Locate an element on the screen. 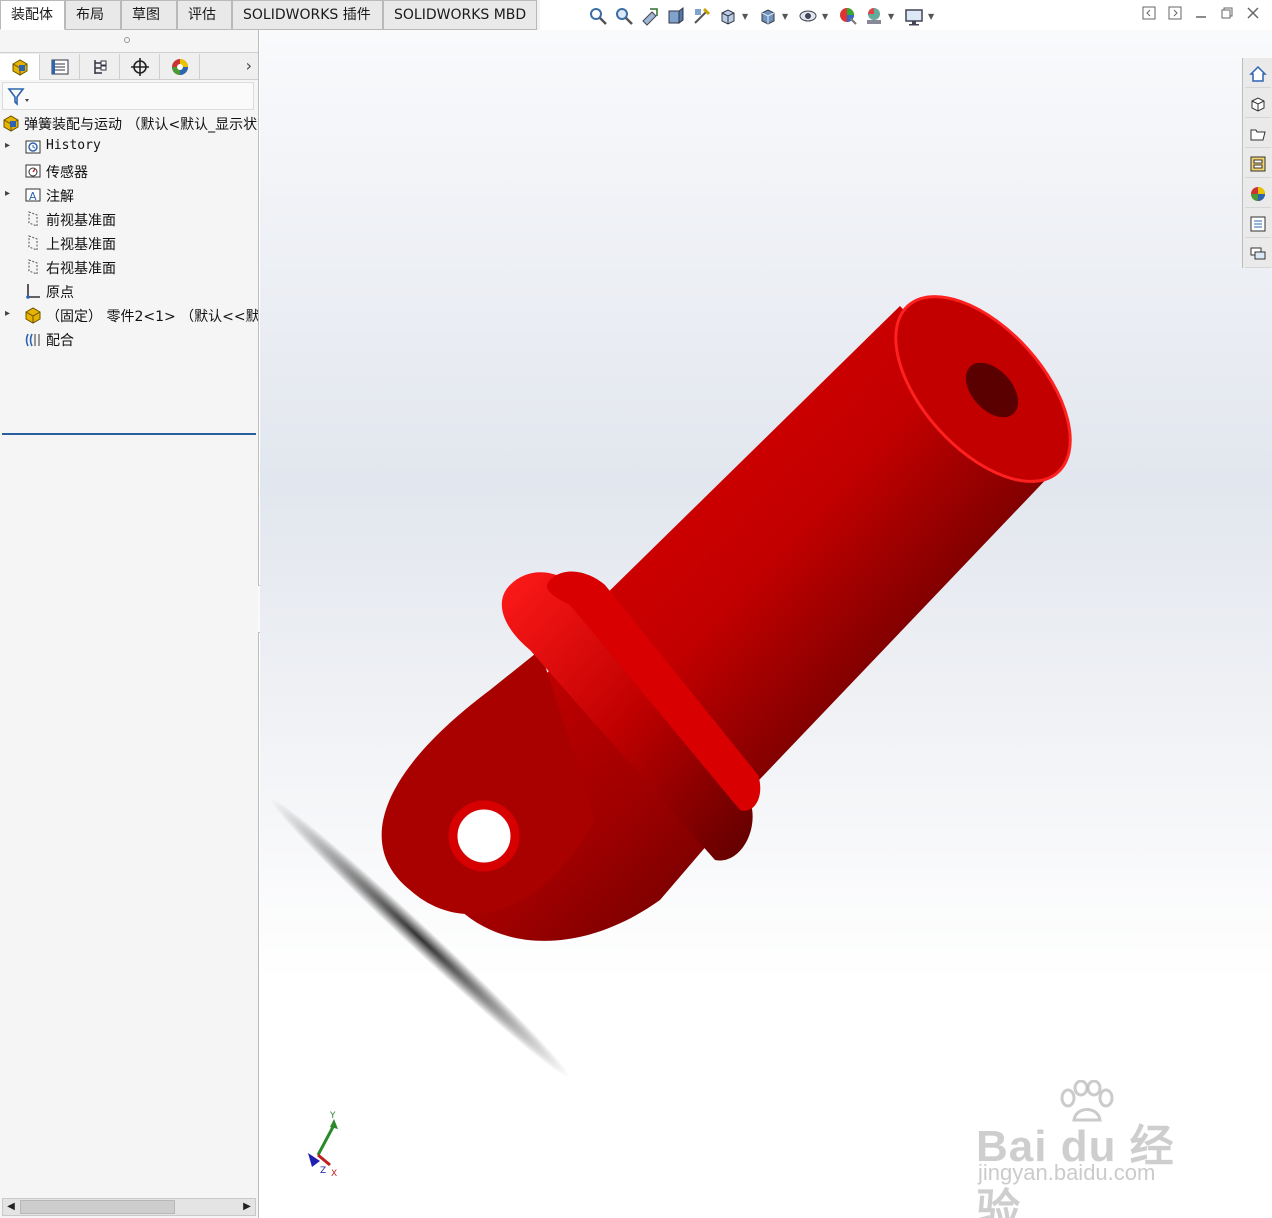 The image size is (1272, 1218). forum-icon is located at coordinates (1258, 254).